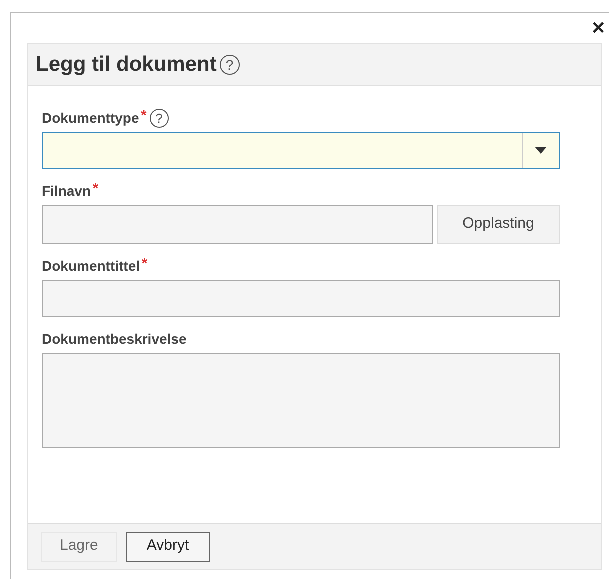 The height and width of the screenshot is (579, 609). I want to click on field-label: Dokumenttype, so click(91, 118).